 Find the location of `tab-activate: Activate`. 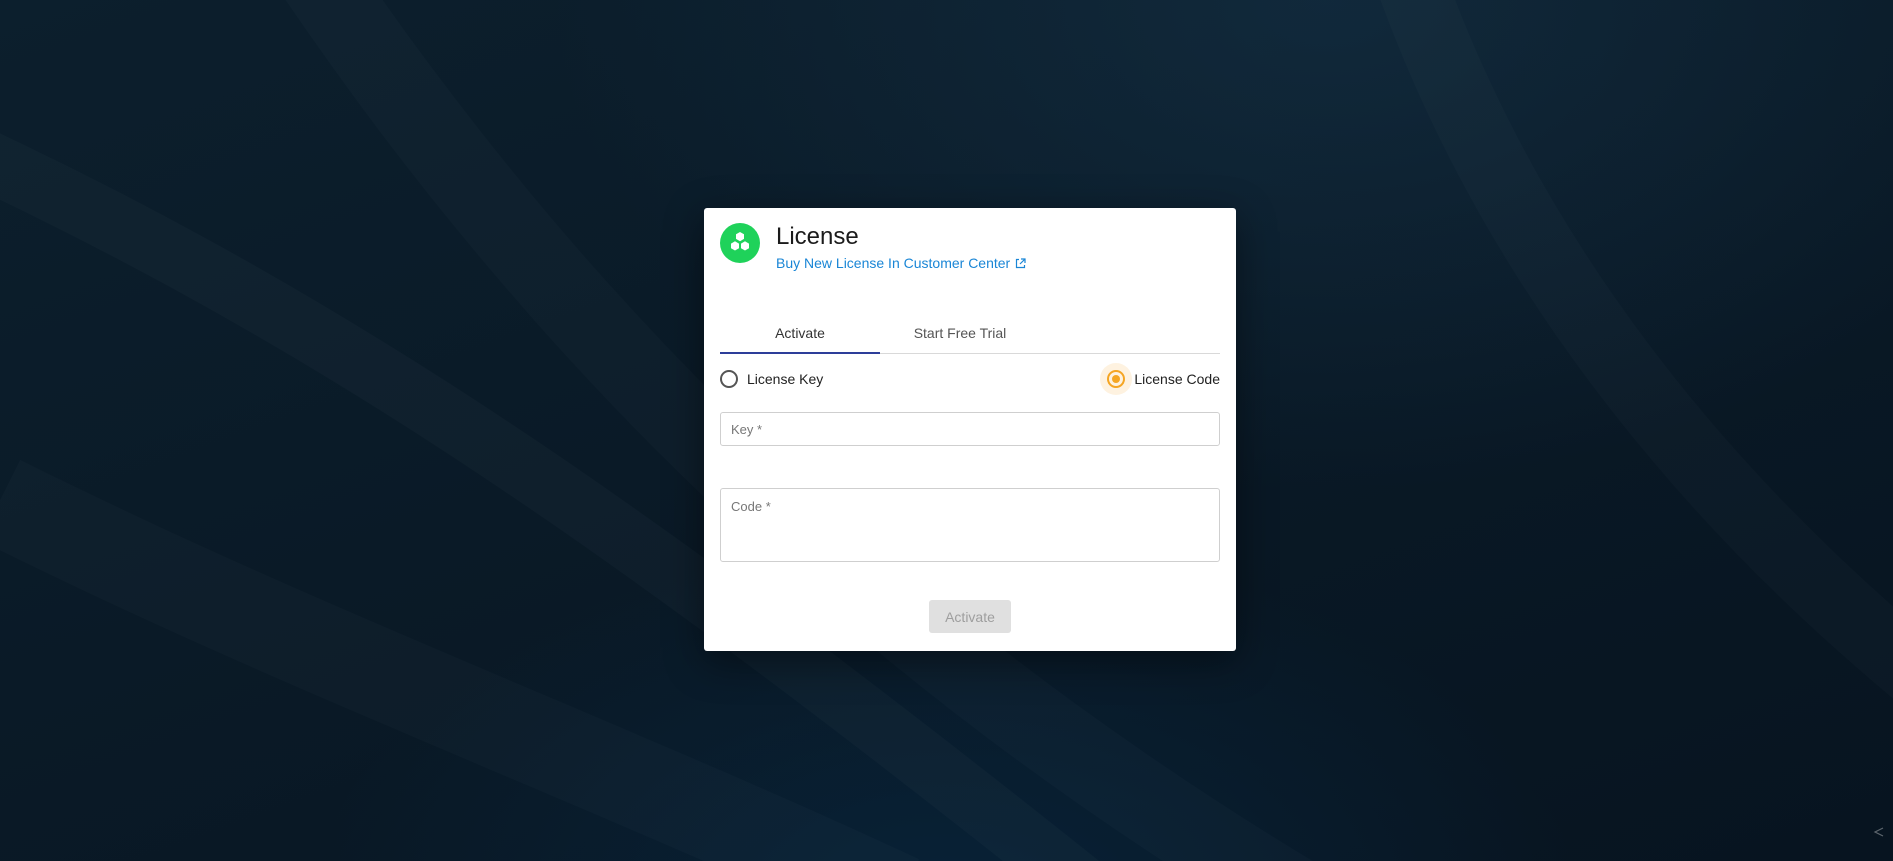

tab-activate: Activate is located at coordinates (800, 333).